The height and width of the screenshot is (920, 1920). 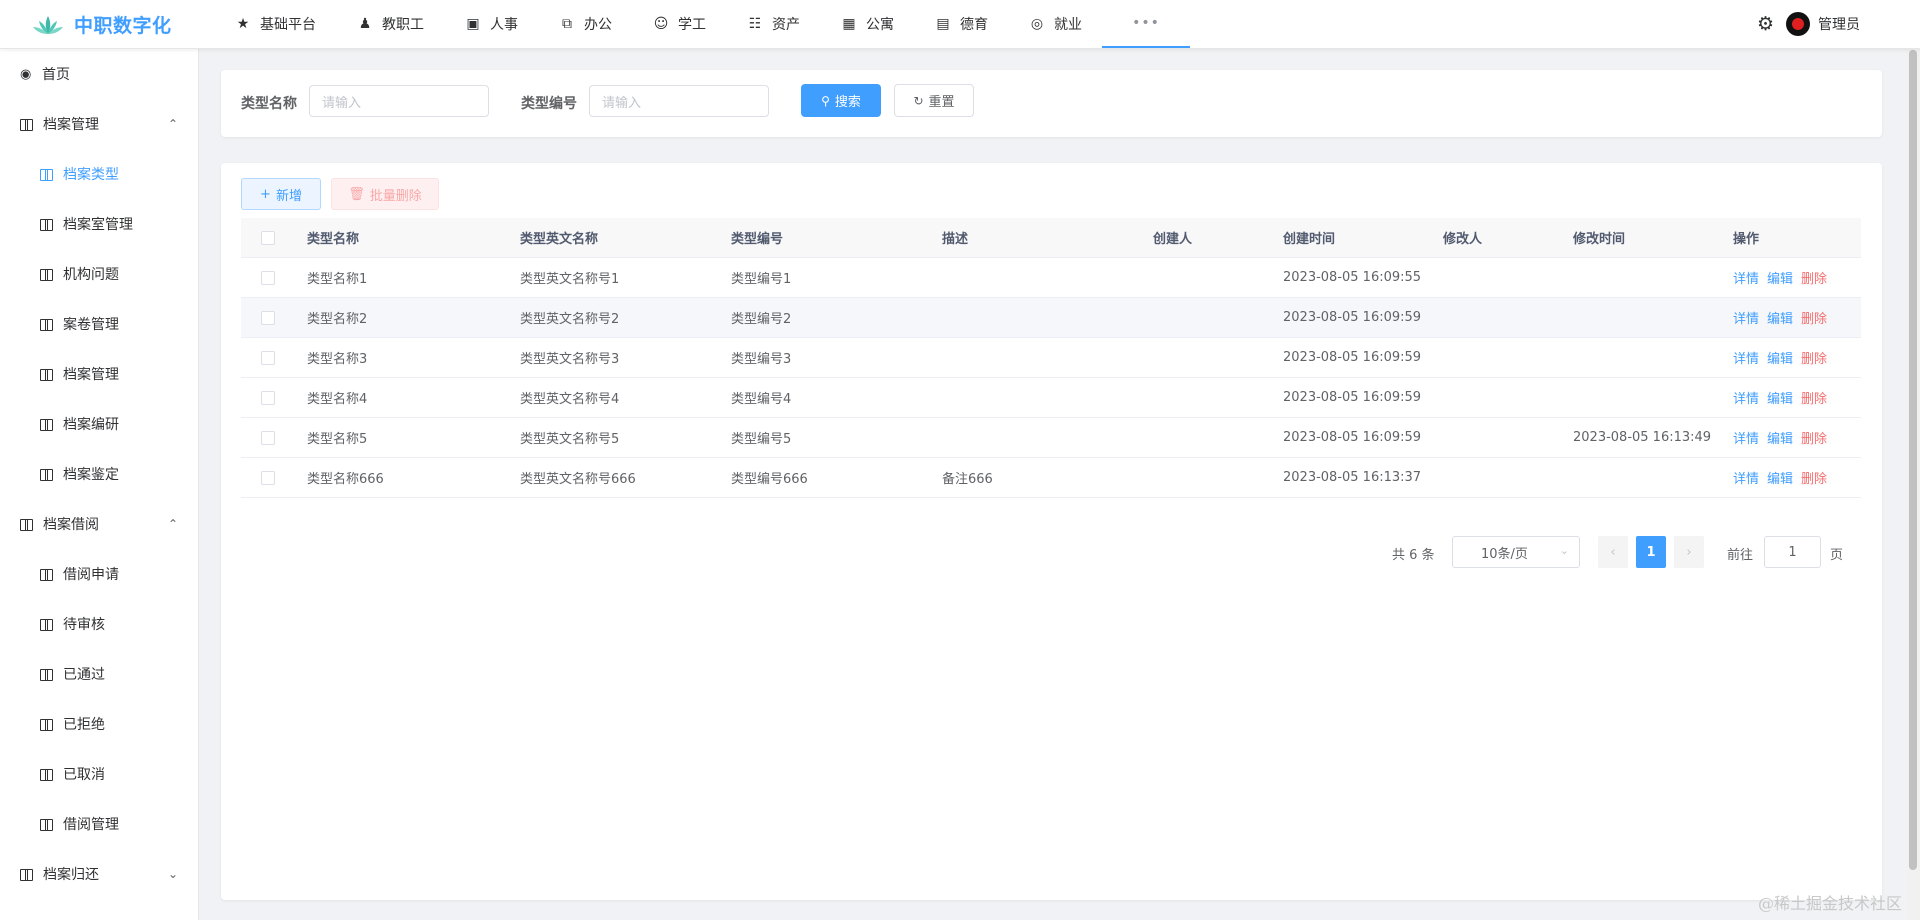 I want to click on pagination: 共 6 条 10条/页 ⌄ ‹ 1 › 前往 1 页, so click(x=1041, y=552).